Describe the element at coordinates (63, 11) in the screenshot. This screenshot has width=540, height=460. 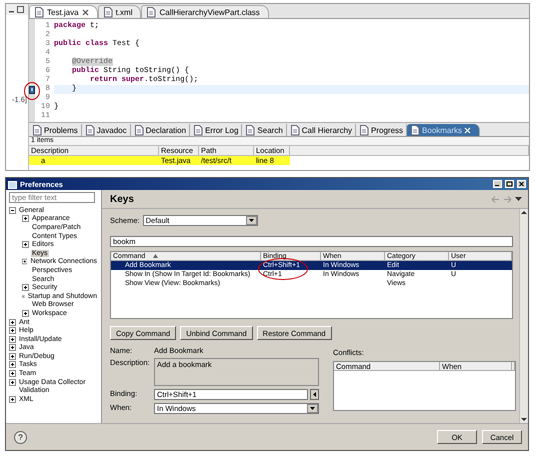
I see `editor-tab: Test.java` at that location.